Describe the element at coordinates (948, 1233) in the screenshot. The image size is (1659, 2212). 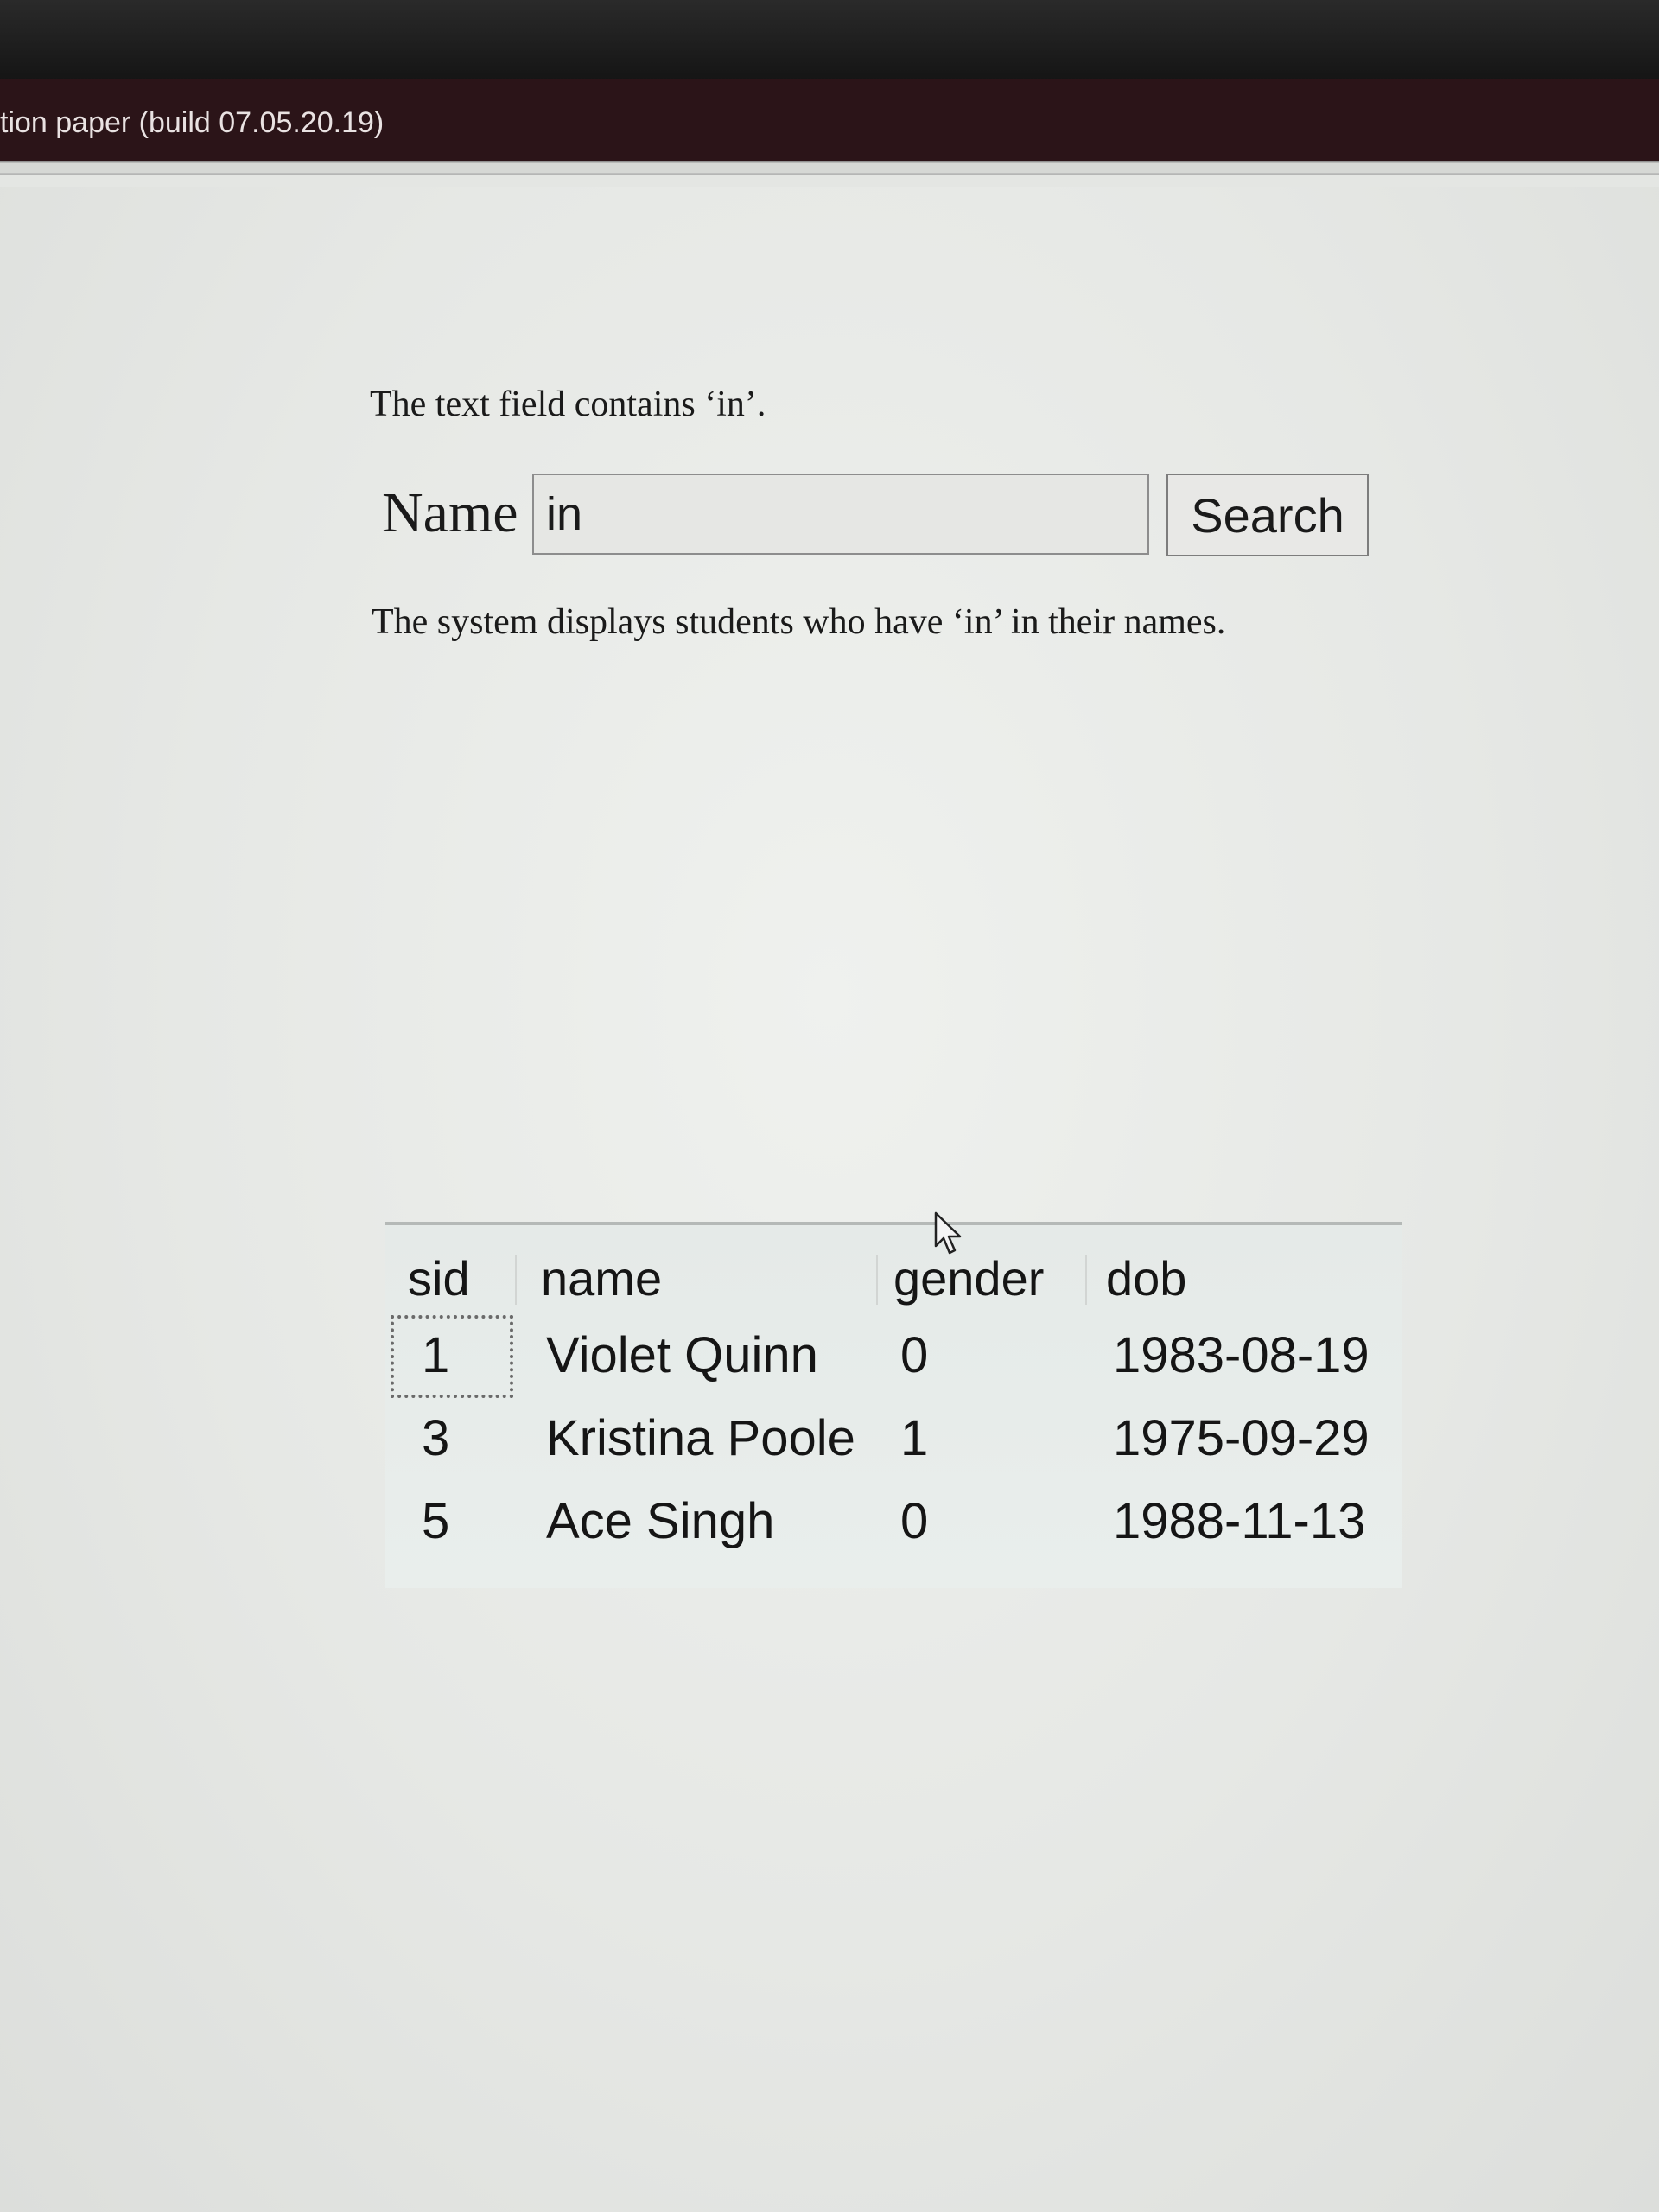
I see `mouse-pointer-icon` at that location.